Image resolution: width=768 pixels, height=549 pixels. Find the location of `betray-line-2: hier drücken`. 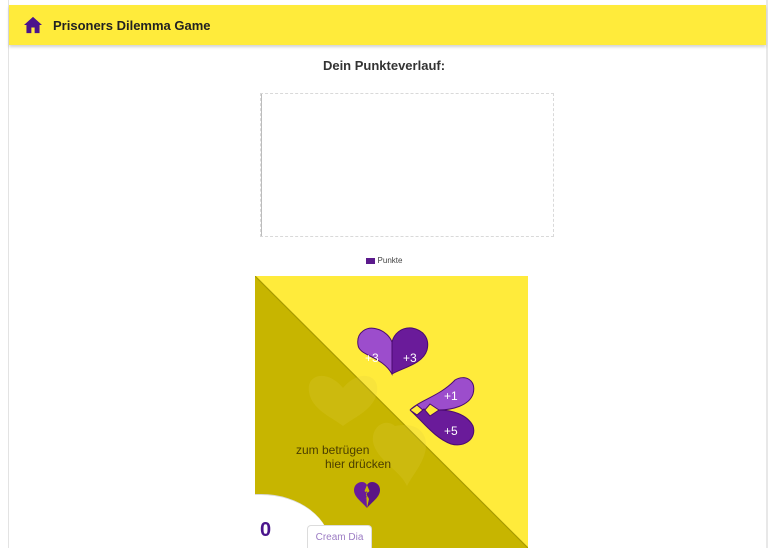

betray-line-2: hier drücken is located at coordinates (358, 464).